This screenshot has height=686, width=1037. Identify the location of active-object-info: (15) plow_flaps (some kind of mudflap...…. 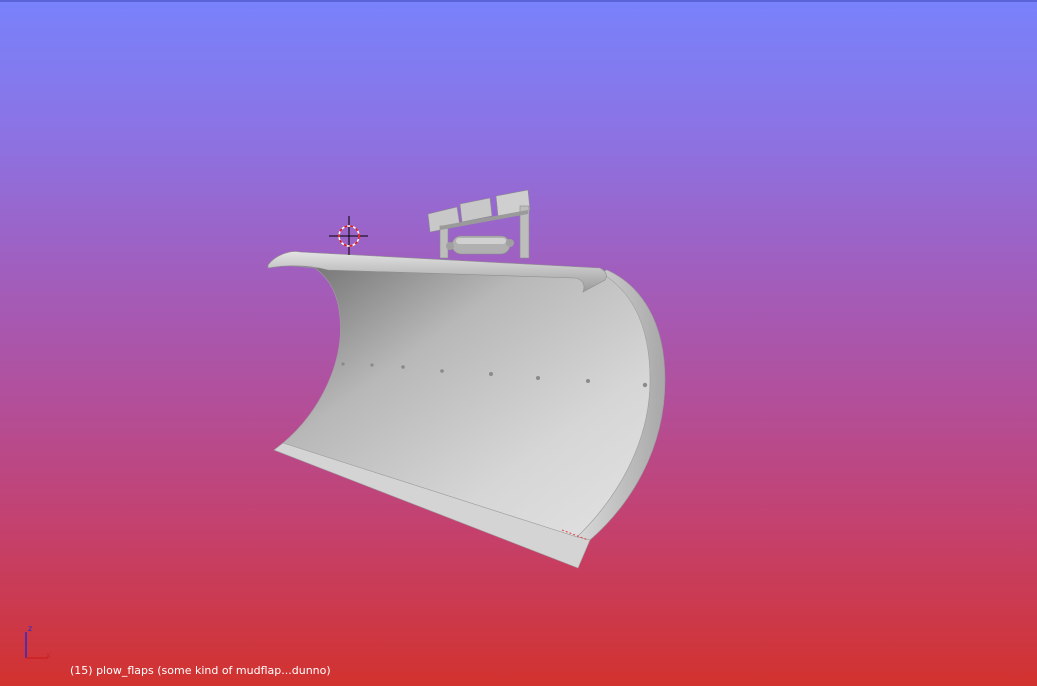
(200, 670).